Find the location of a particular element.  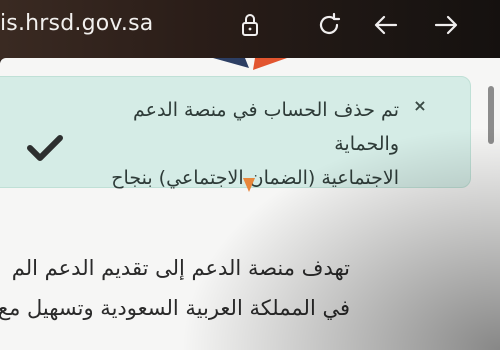

logo-fragment-bottom is located at coordinates (249, 185).